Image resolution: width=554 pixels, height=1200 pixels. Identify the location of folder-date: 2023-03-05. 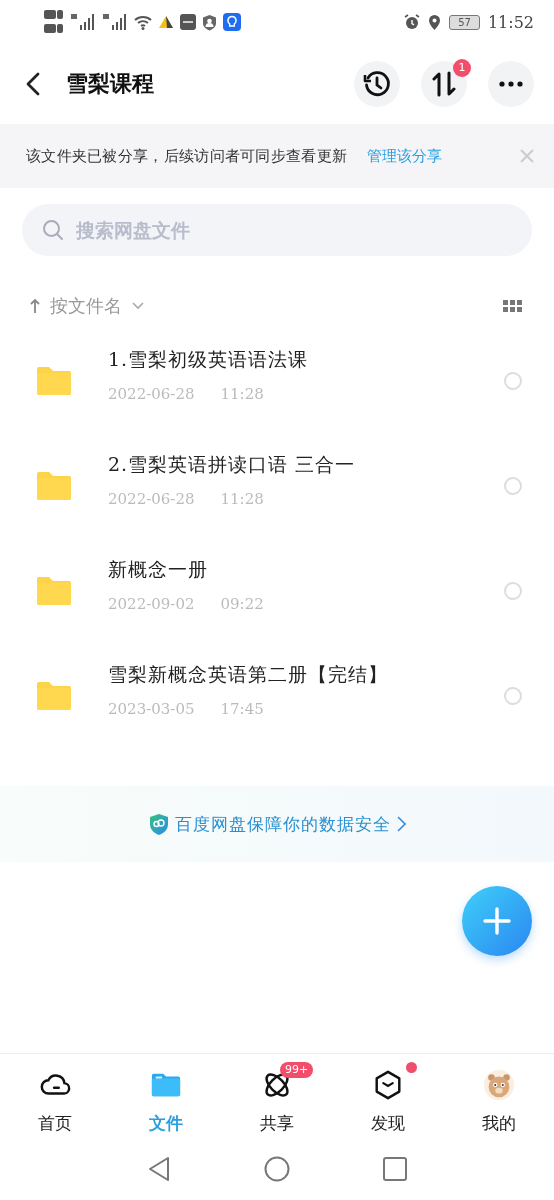
(151, 708).